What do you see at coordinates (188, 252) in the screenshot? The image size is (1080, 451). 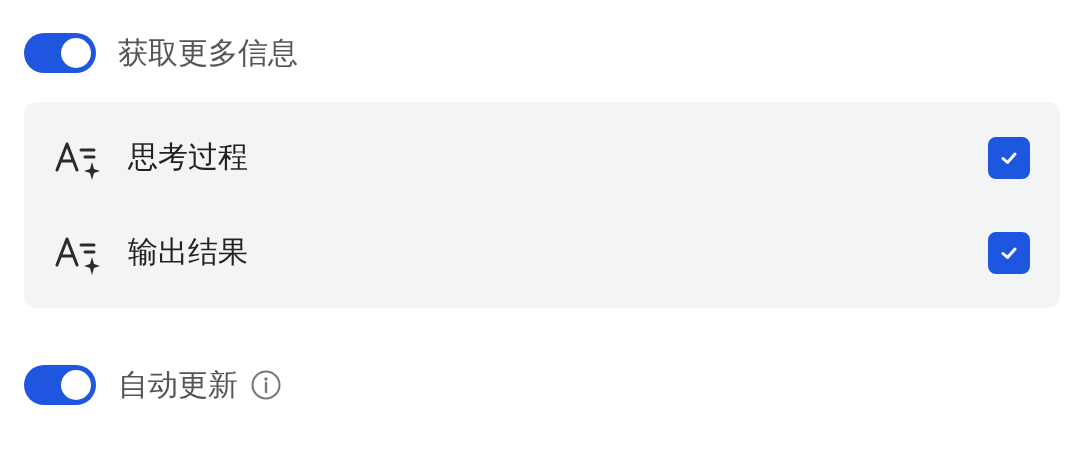 I see `option-label: 输出结果` at bounding box center [188, 252].